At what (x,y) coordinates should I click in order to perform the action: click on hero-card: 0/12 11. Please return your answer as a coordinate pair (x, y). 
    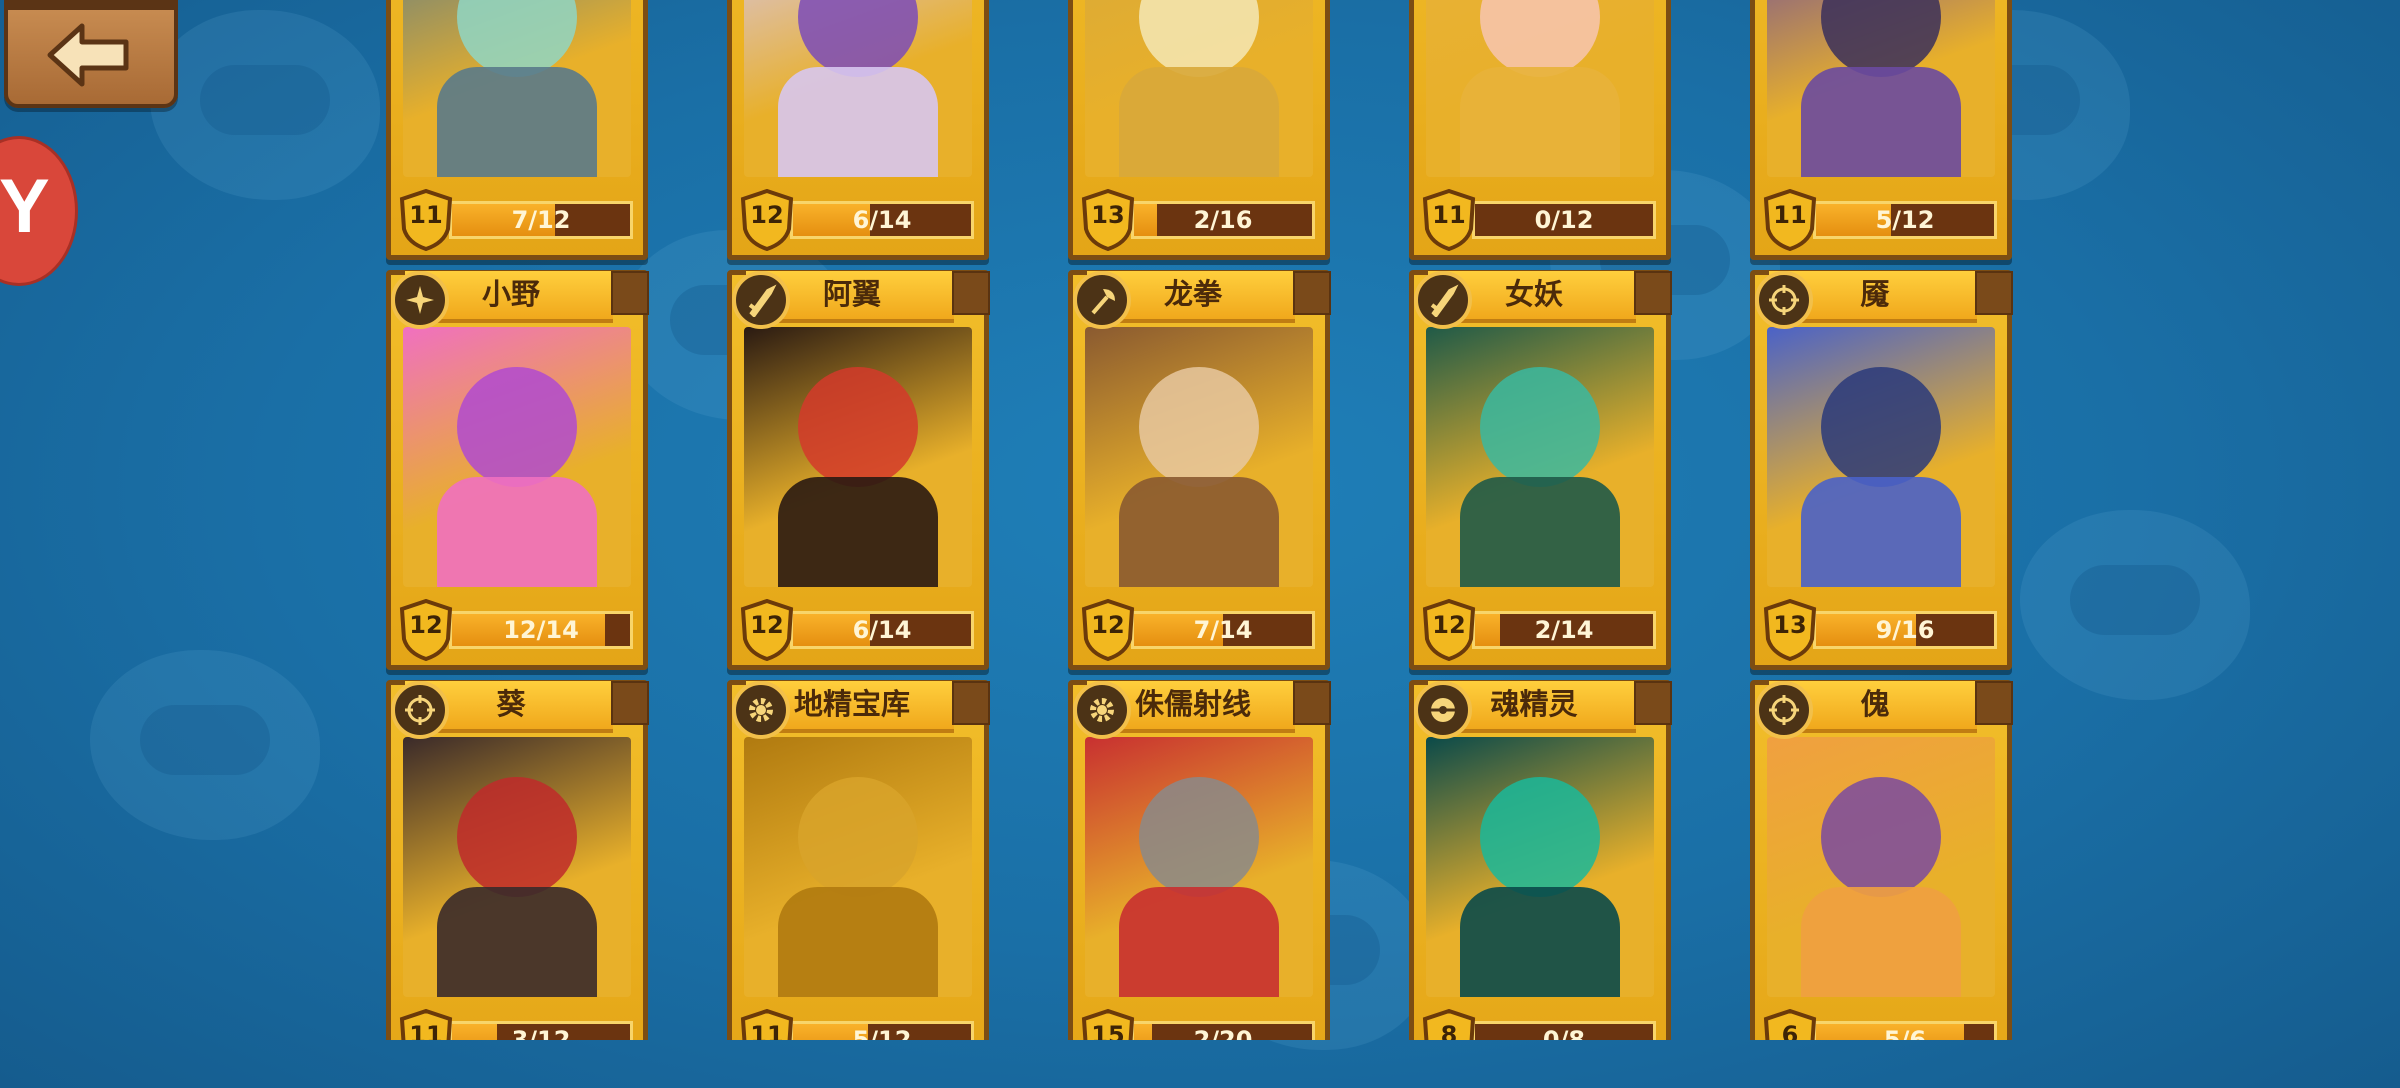
    Looking at the image, I should click on (1540, 130).